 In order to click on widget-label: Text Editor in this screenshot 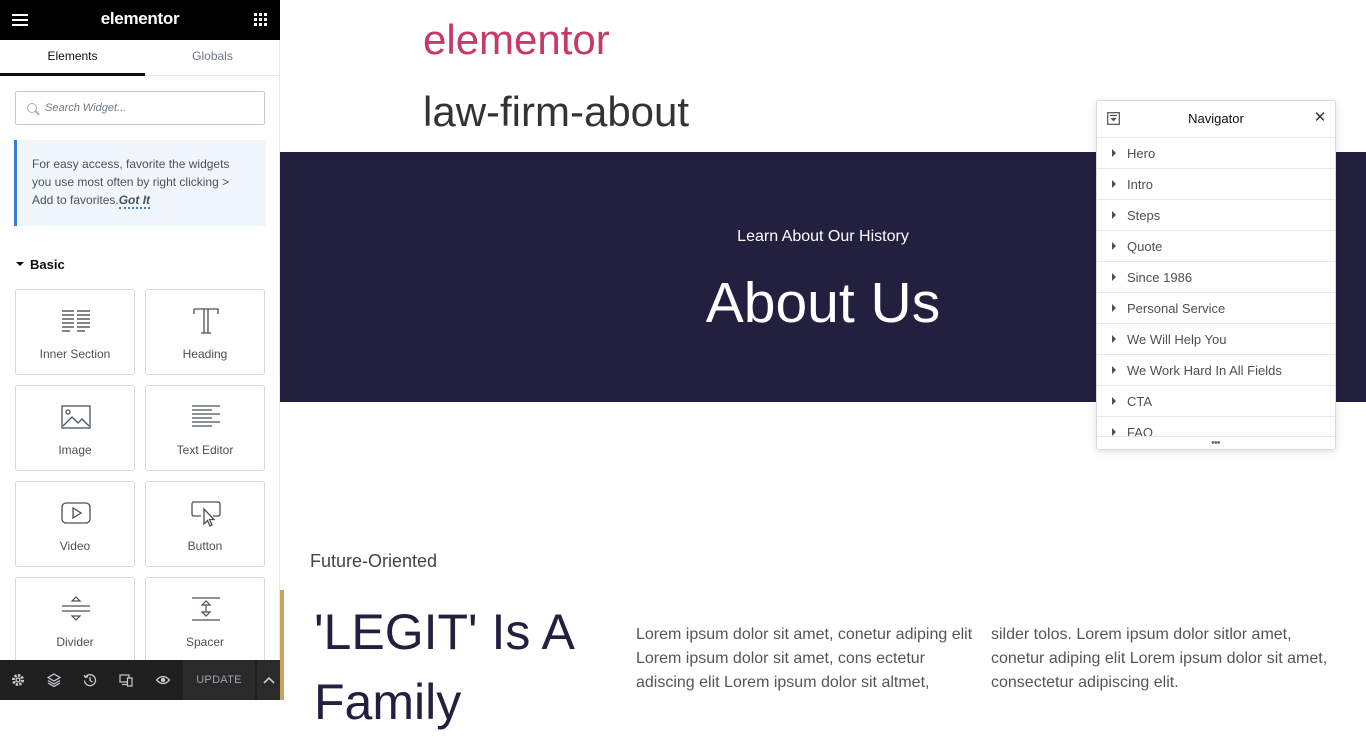, I will do `click(205, 450)`.